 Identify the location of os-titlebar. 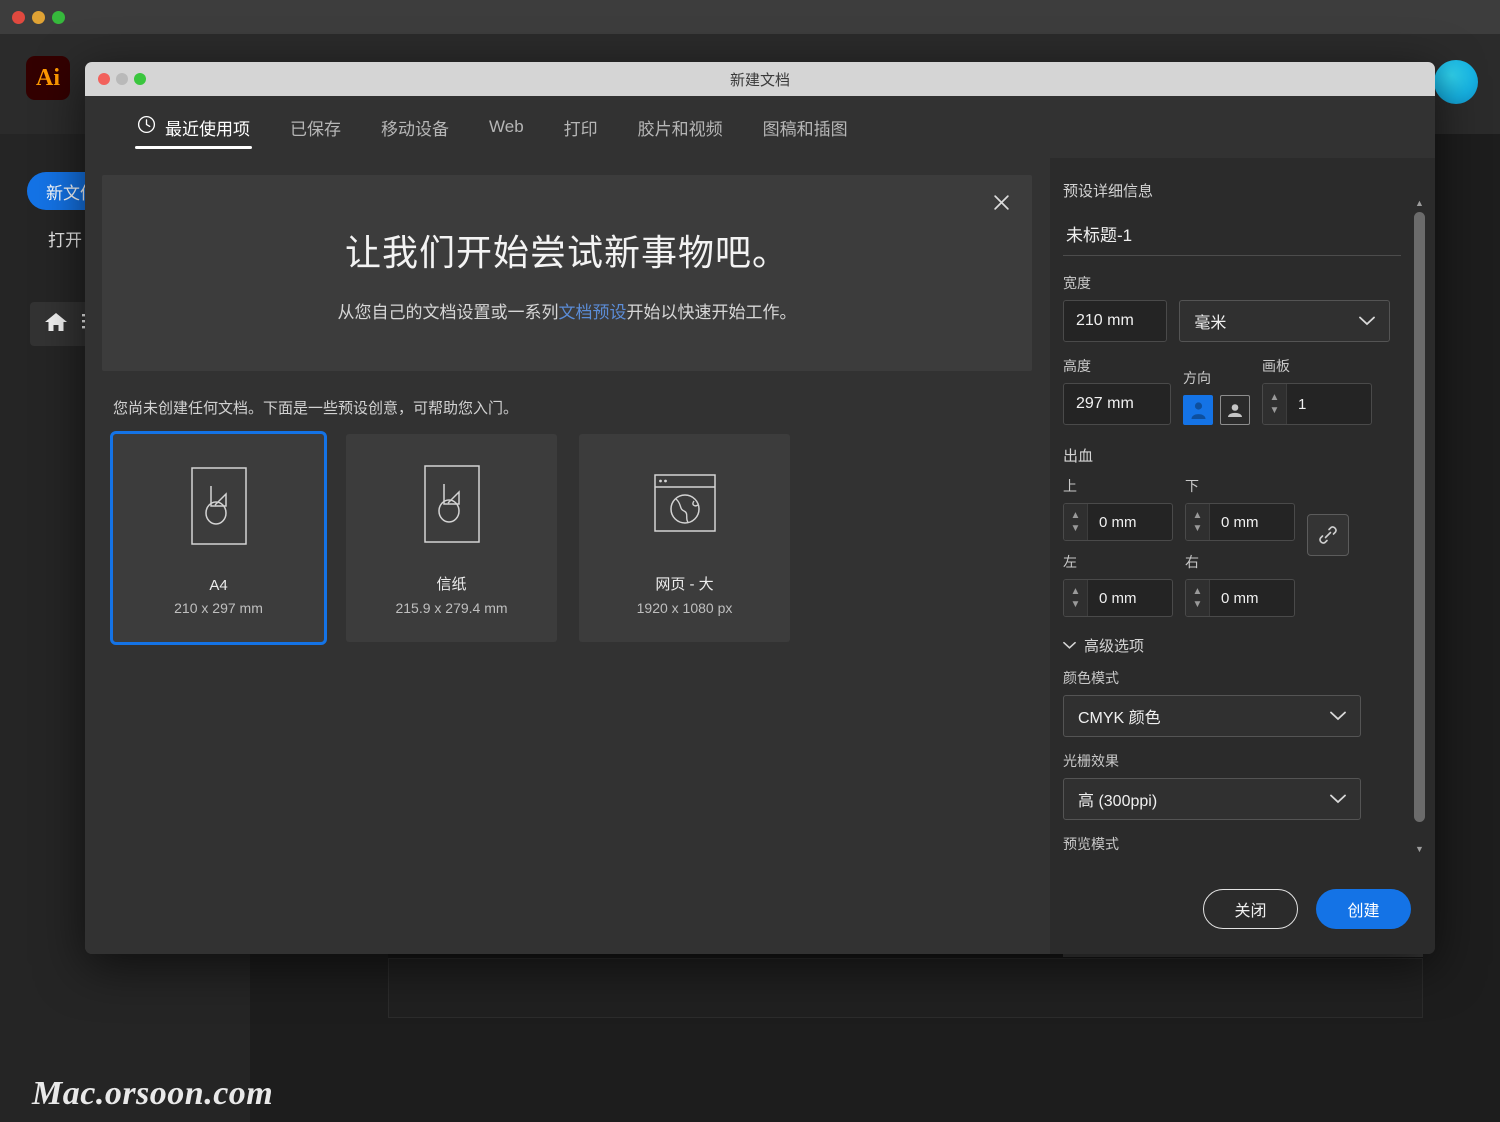
(750, 17).